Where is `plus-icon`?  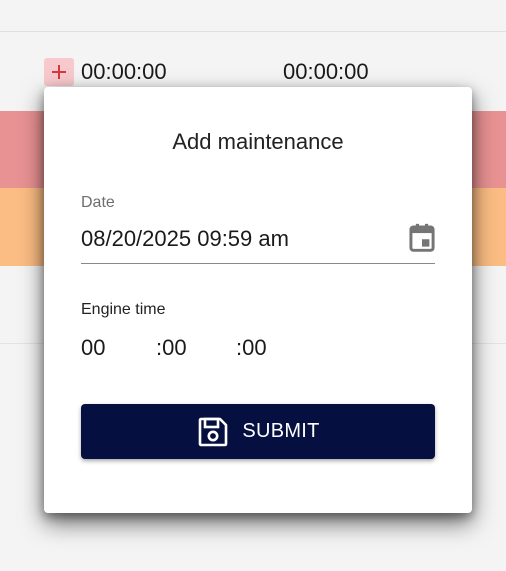 plus-icon is located at coordinates (59, 72).